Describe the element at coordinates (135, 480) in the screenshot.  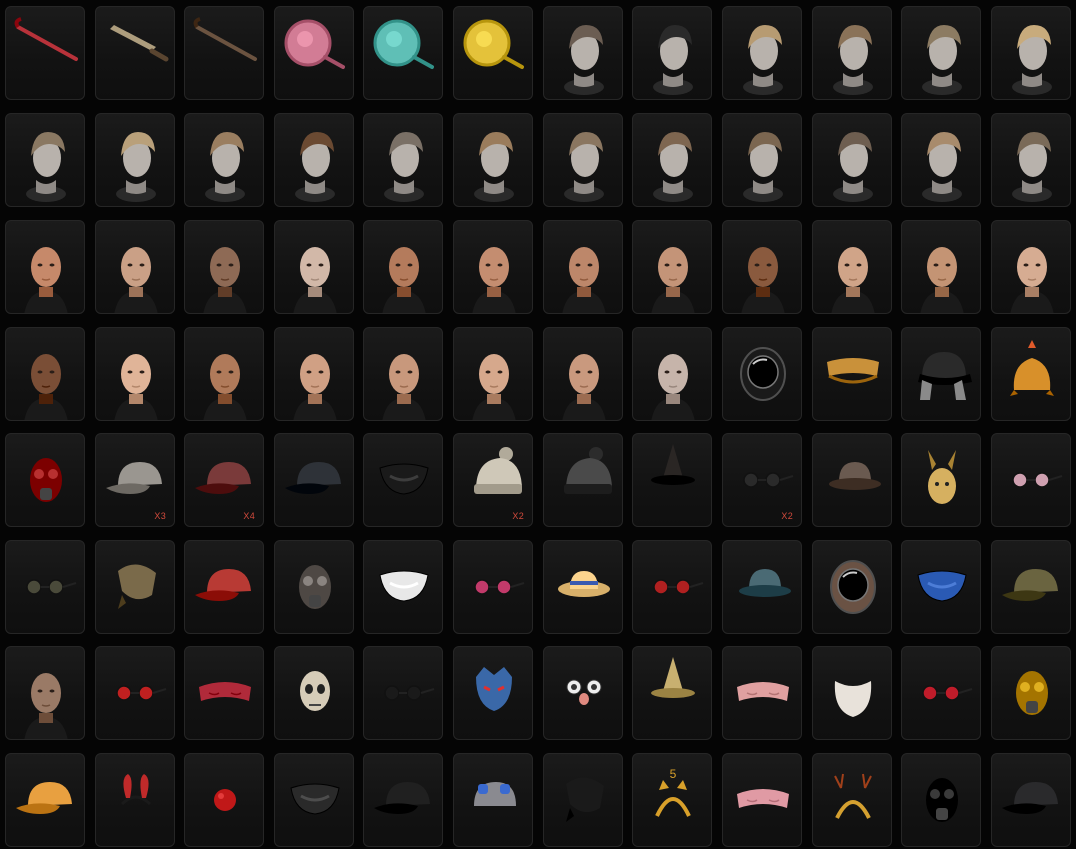
I see `inventory-slot: X3` at that location.